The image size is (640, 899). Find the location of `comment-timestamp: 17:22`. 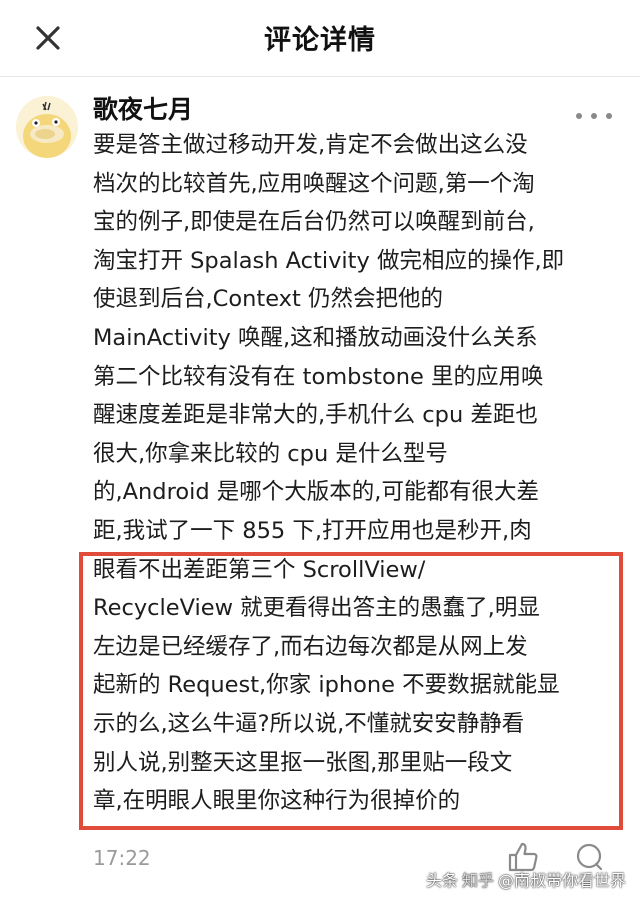

comment-timestamp: 17:22 is located at coordinates (122, 858).